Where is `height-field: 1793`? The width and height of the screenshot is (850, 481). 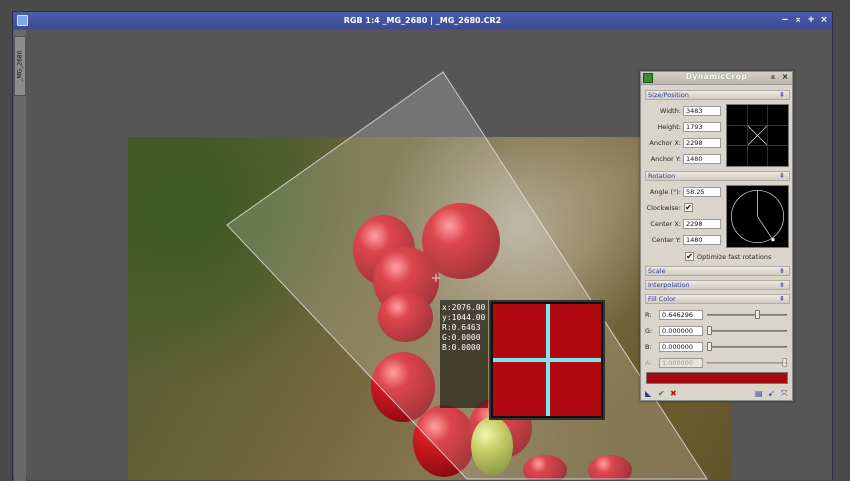 height-field: 1793 is located at coordinates (702, 127).